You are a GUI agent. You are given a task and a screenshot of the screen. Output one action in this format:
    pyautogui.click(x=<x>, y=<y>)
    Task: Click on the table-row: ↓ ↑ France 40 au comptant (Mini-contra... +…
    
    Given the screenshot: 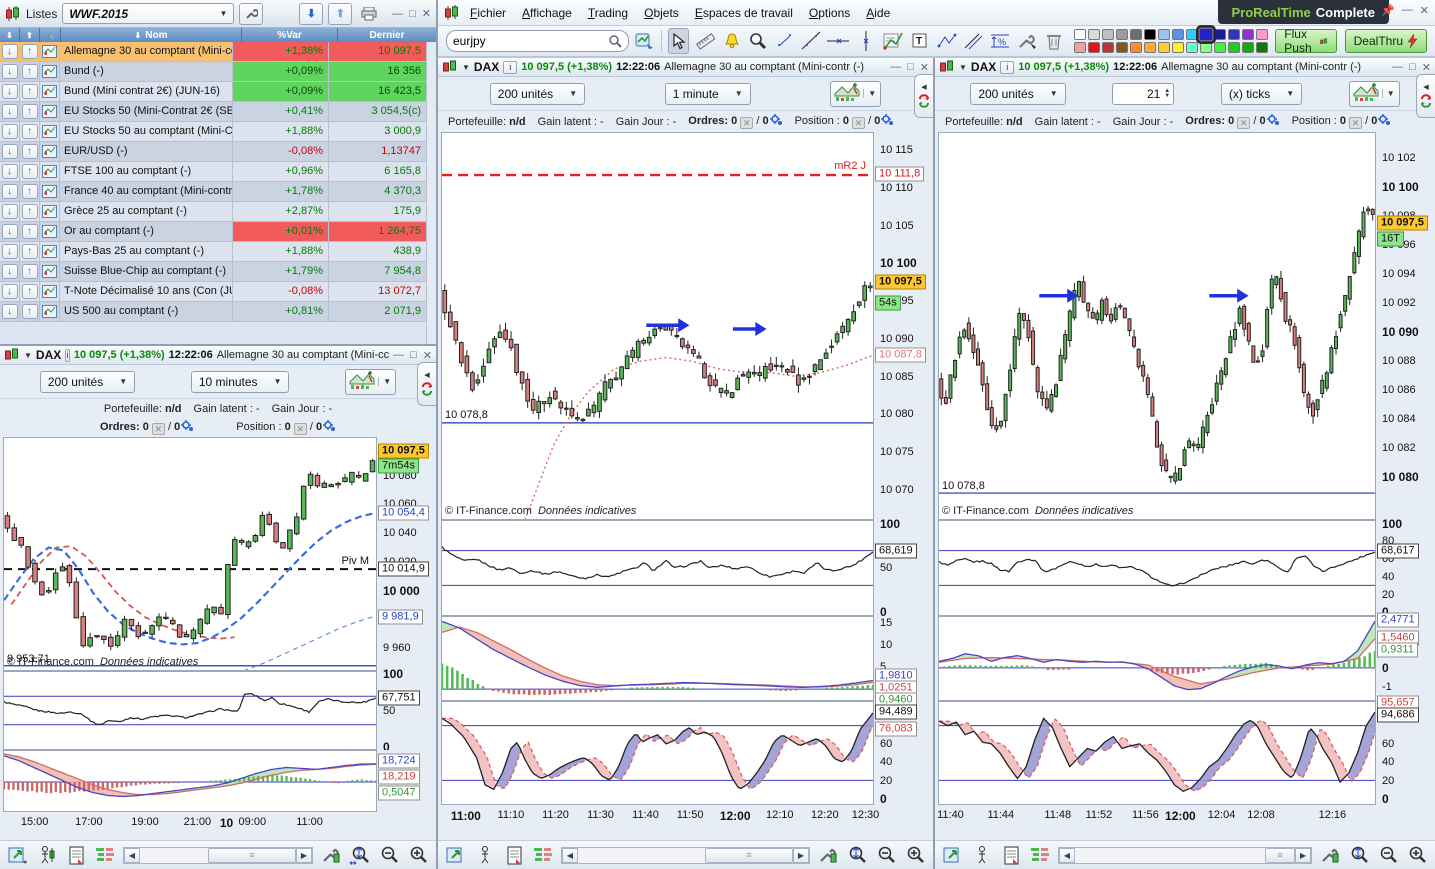 What is the action you would take?
    pyautogui.click(x=213, y=192)
    